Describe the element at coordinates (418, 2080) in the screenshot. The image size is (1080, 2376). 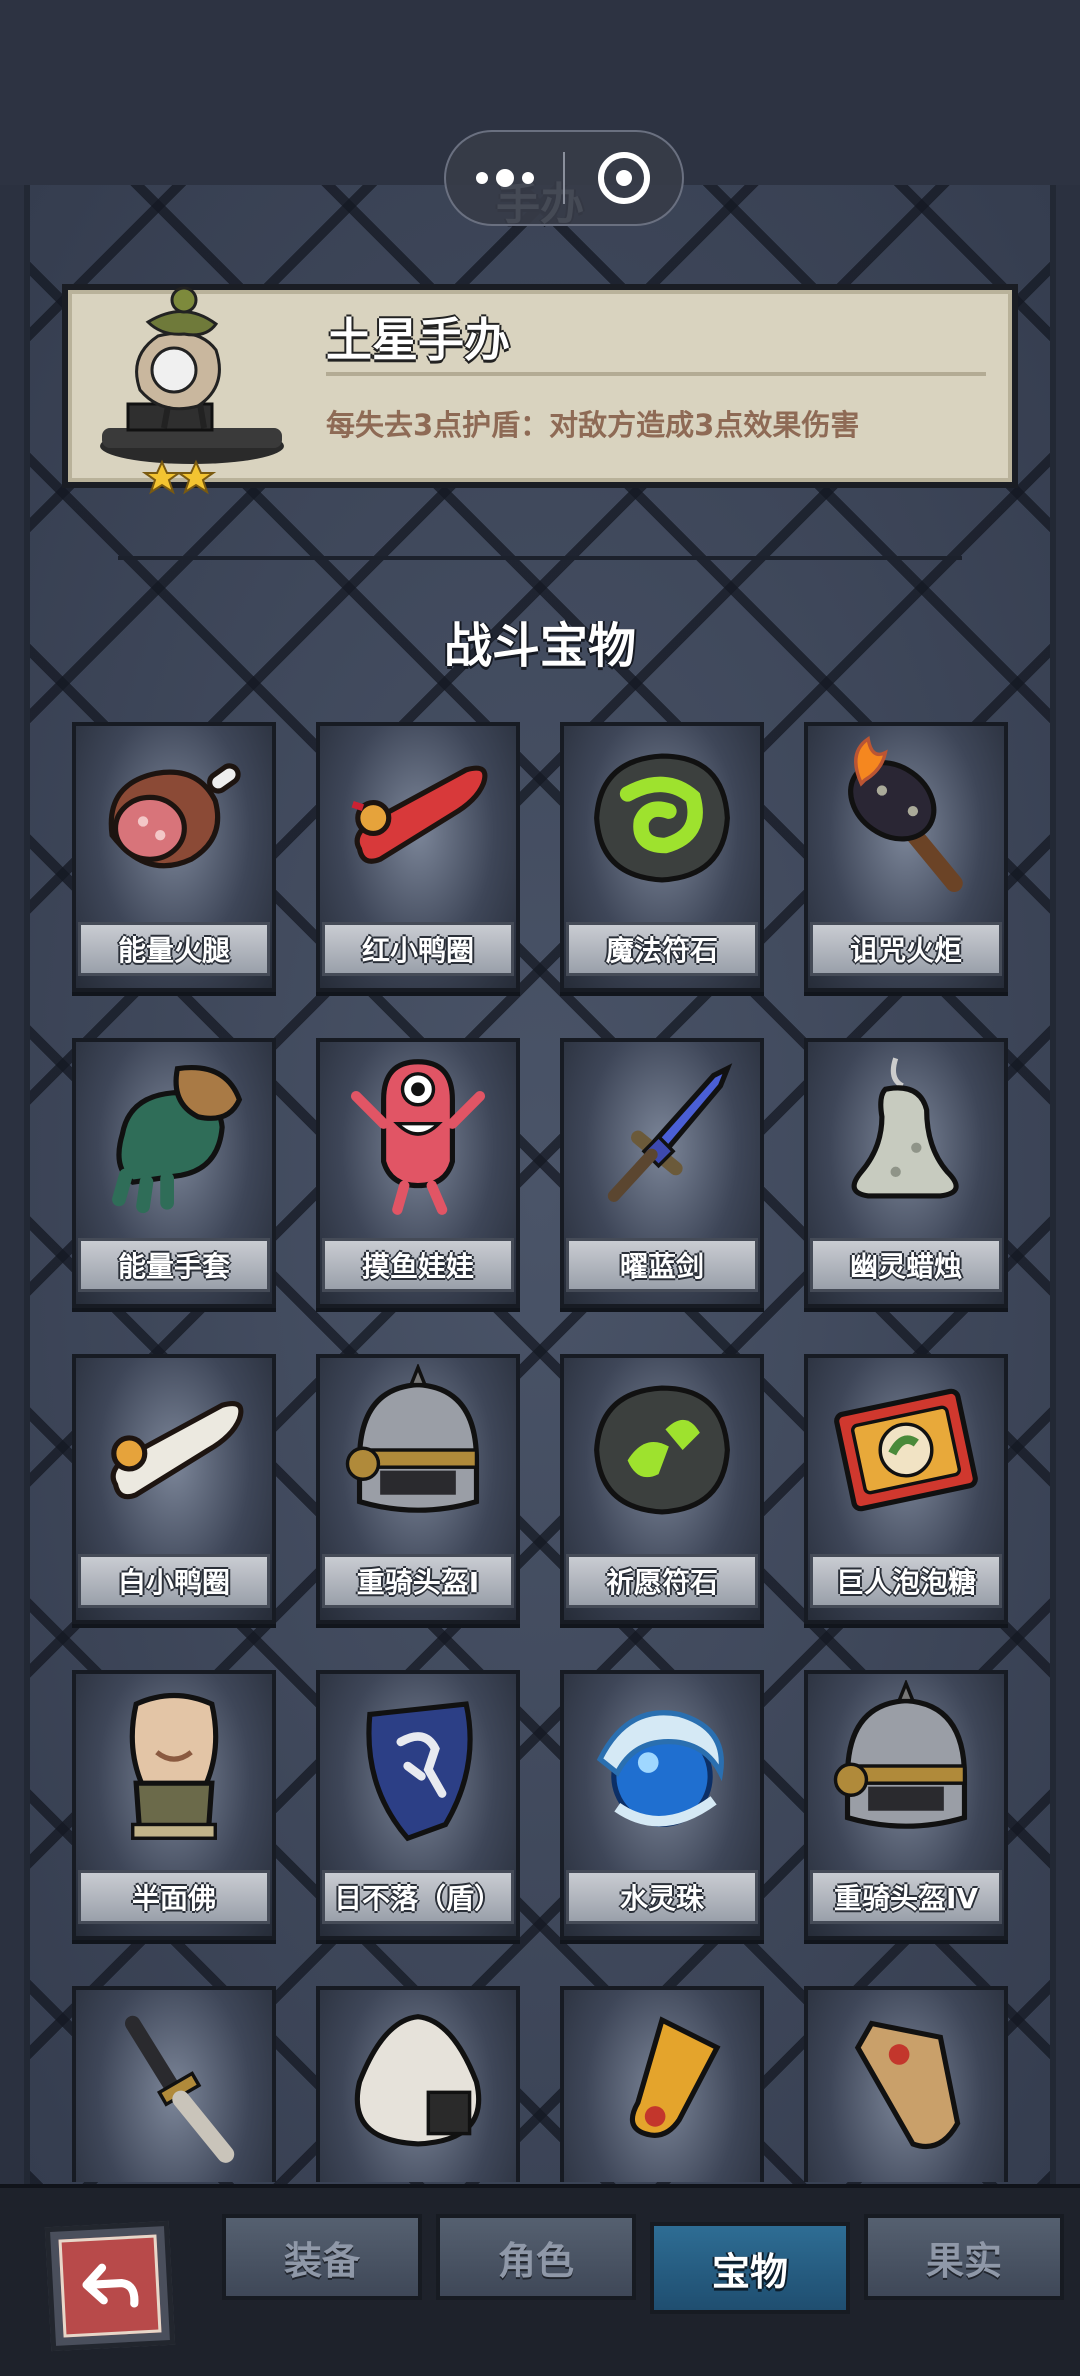
I see `rice-ball-icon` at that location.